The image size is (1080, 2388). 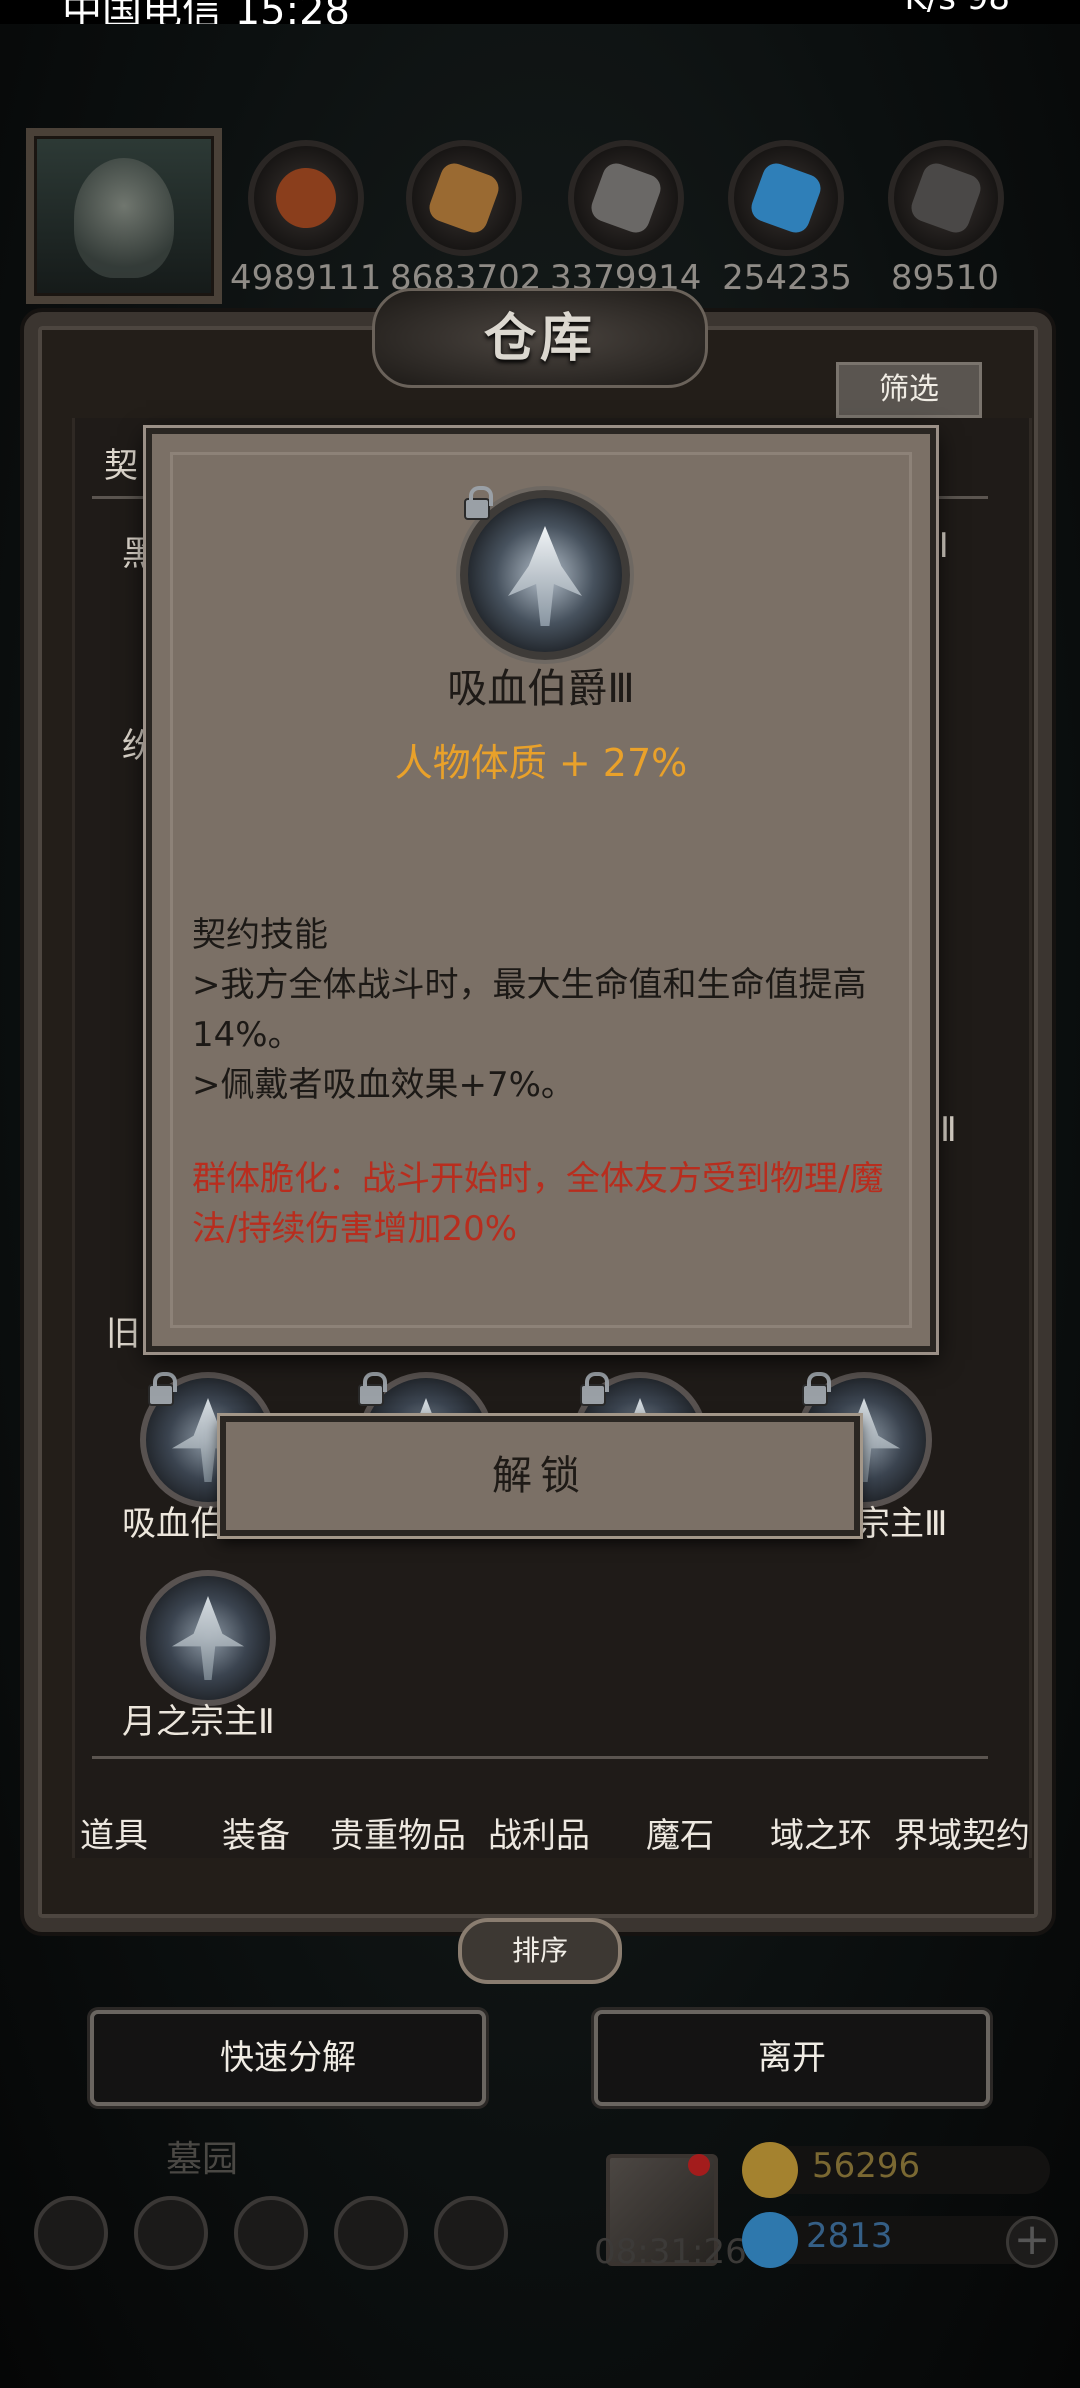 What do you see at coordinates (538, 1204) in the screenshot?
I see `special-effect: 群体脆化：战斗开始时，全体友方受到物理/魔法/持续伤害增加20%` at bounding box center [538, 1204].